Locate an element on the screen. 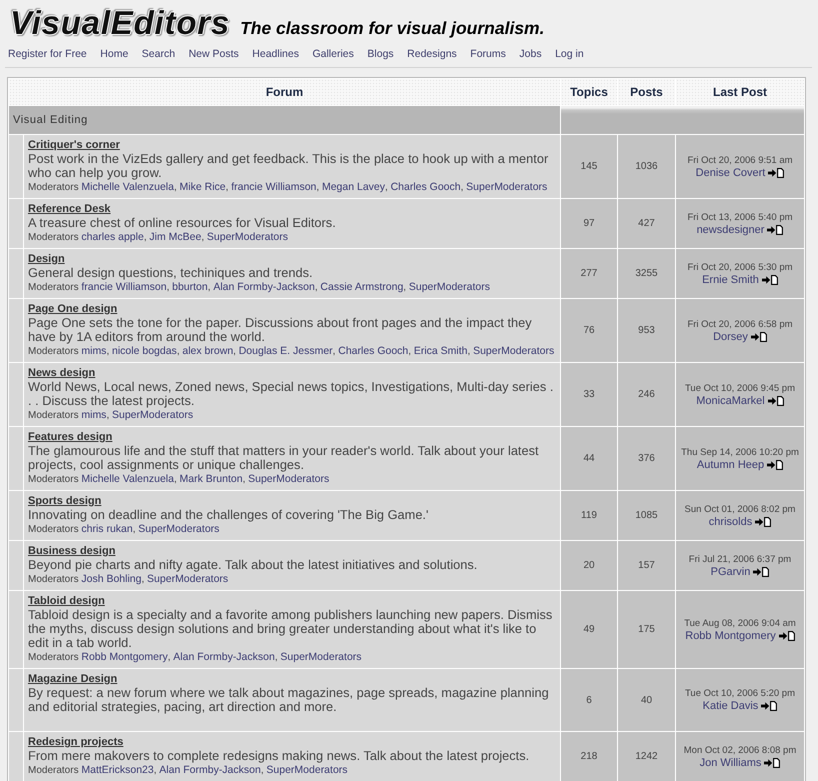 Image resolution: width=818 pixels, height=781 pixels. moderator-link: charles apple is located at coordinates (112, 237).